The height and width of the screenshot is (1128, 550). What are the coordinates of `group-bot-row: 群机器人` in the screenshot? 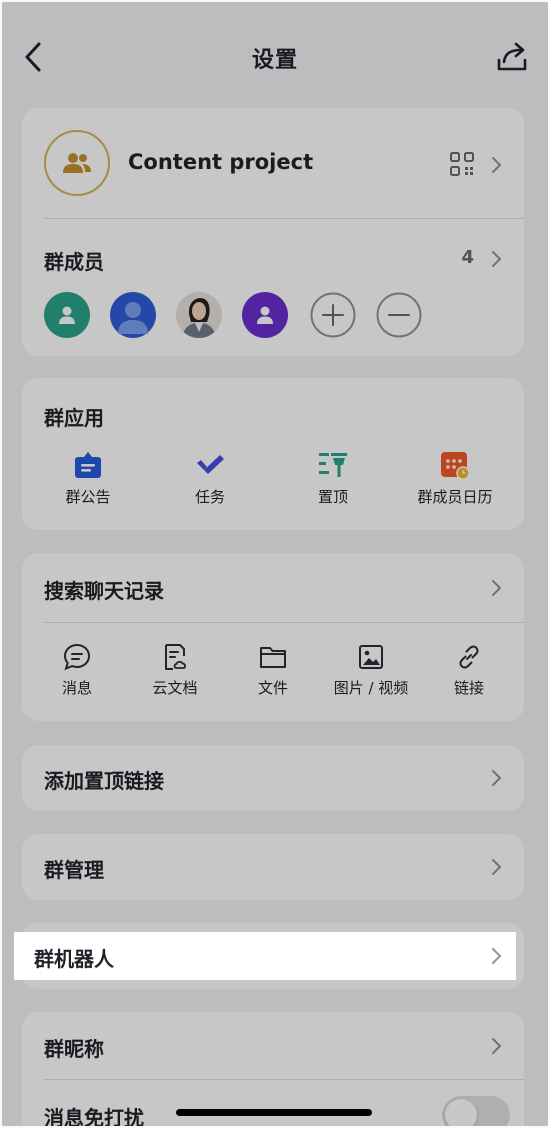 It's located at (265, 956).